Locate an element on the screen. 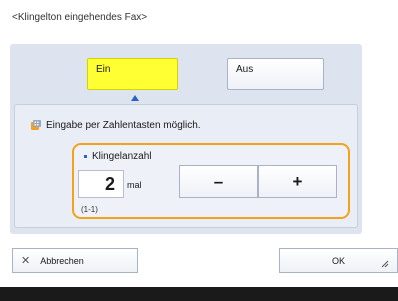 This screenshot has width=398, height=301. ring-count-label: Klingelanzahl is located at coordinates (122, 156).